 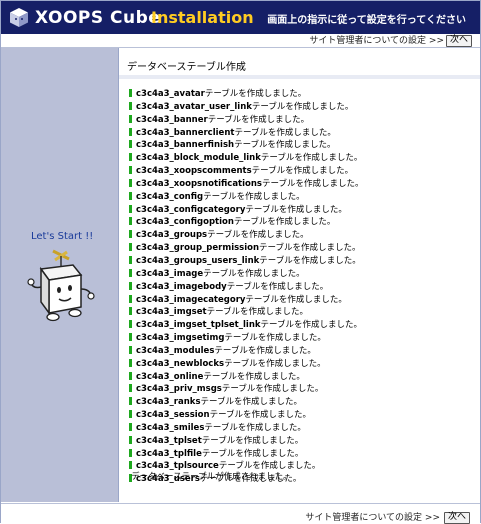 What do you see at coordinates (185, 222) in the screenshot?
I see `table-name: c3c4a3_configoption` at bounding box center [185, 222].